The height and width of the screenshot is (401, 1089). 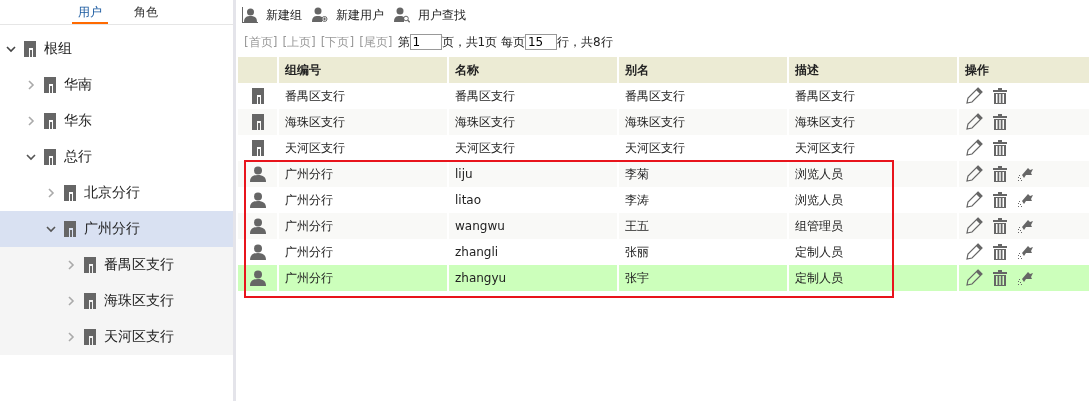 I want to click on table-cell: zhangyu, so click(x=532, y=278).